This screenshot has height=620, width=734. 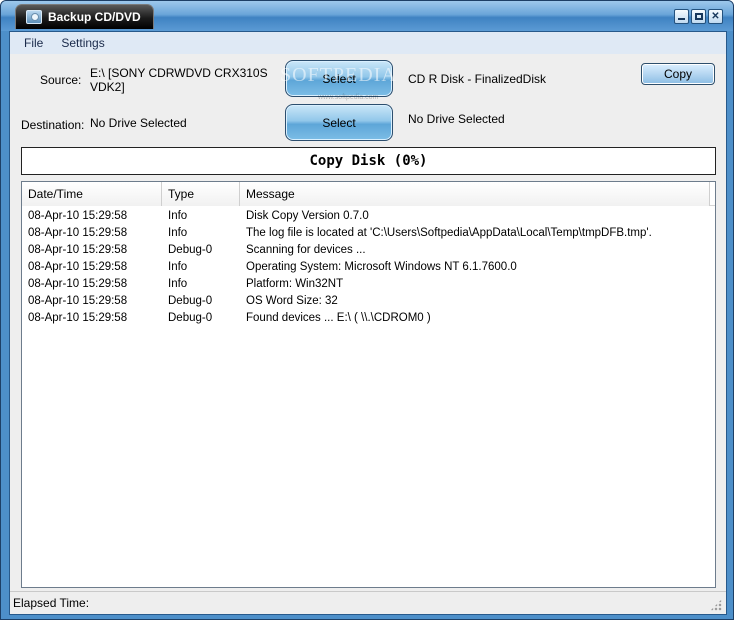 What do you see at coordinates (339, 78) in the screenshot?
I see `source-select-button: Select` at bounding box center [339, 78].